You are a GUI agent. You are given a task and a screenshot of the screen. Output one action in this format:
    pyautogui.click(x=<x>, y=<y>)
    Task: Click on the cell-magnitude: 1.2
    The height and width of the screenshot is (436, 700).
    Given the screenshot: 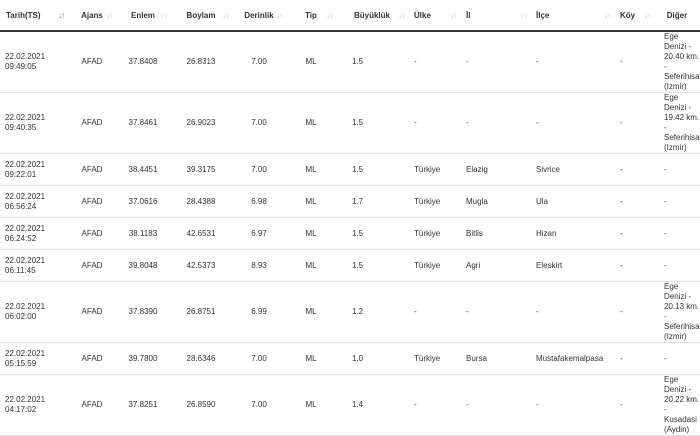 What is the action you would take?
    pyautogui.click(x=372, y=312)
    